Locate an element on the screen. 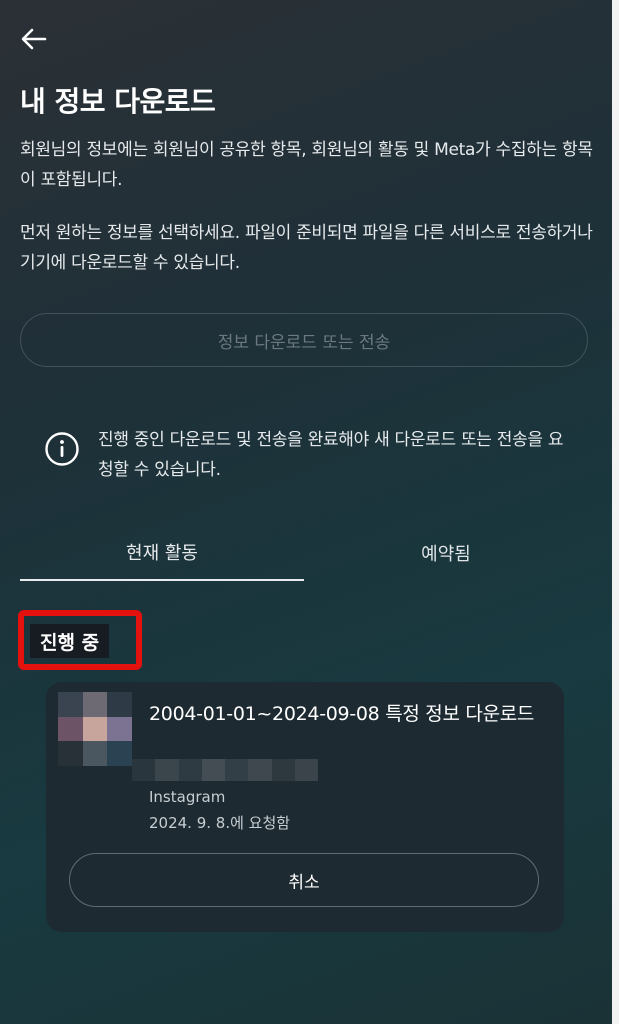  request-source: Instagram is located at coordinates (187, 797).